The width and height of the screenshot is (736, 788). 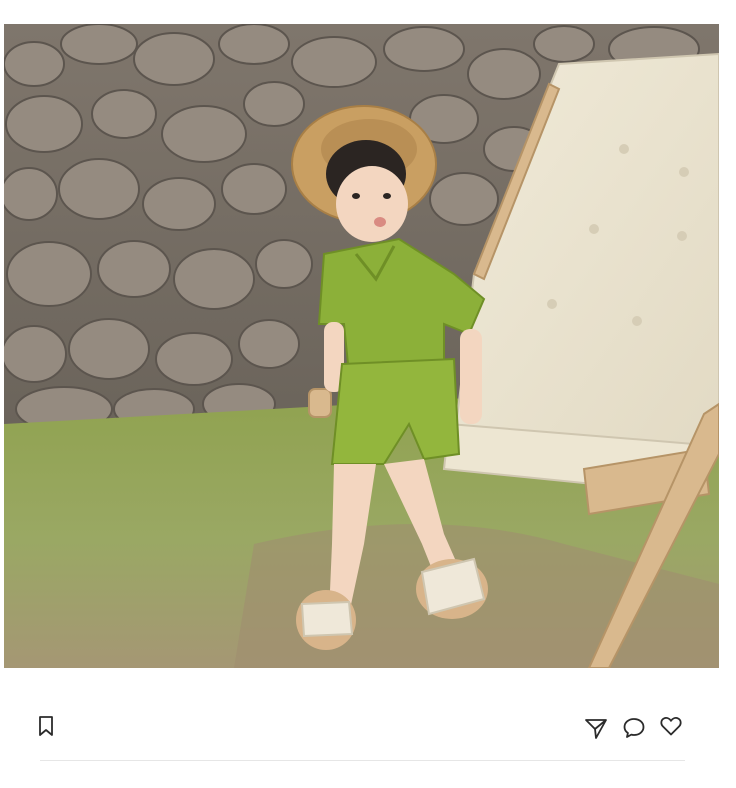 I want to click on comment-icon, so click(x=634, y=728).